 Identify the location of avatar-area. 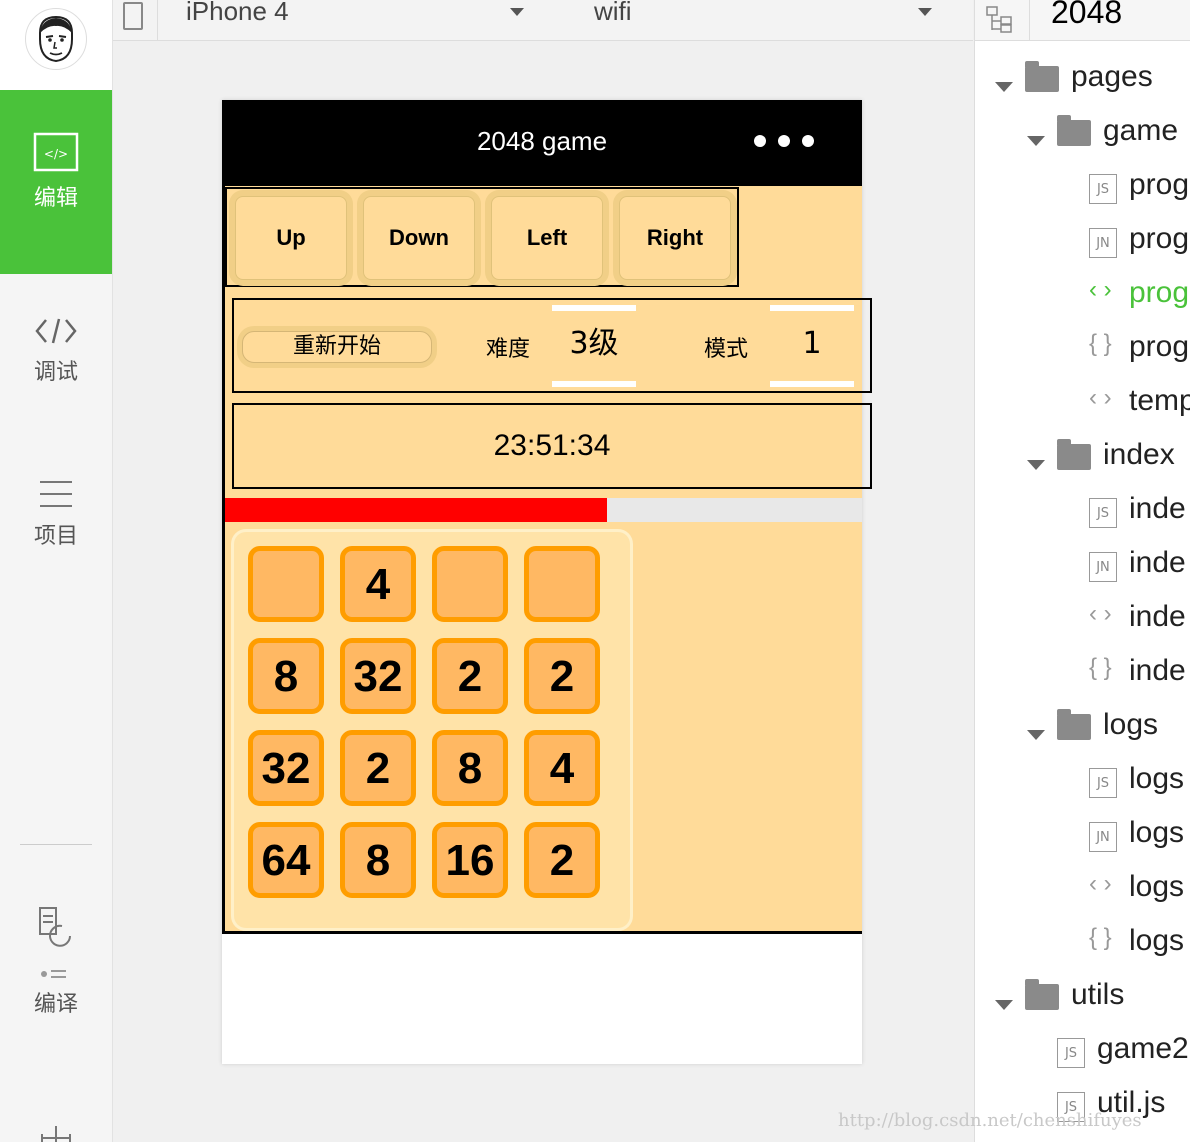
(56, 45).